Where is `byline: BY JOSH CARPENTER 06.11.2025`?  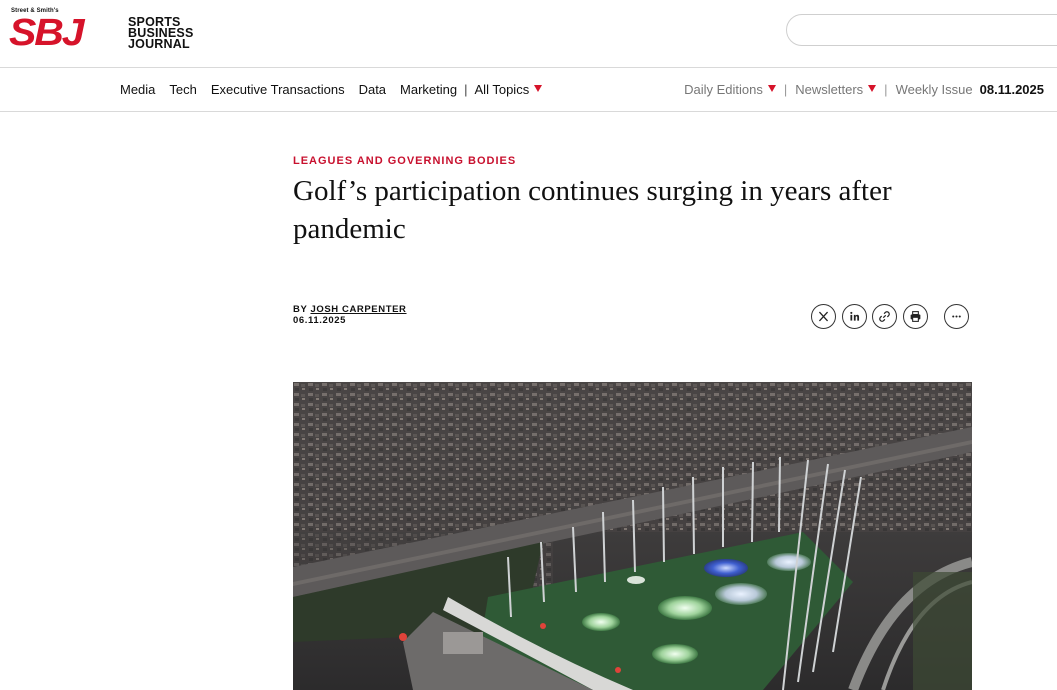 byline: BY JOSH CARPENTER 06.11.2025 is located at coordinates (350, 315).